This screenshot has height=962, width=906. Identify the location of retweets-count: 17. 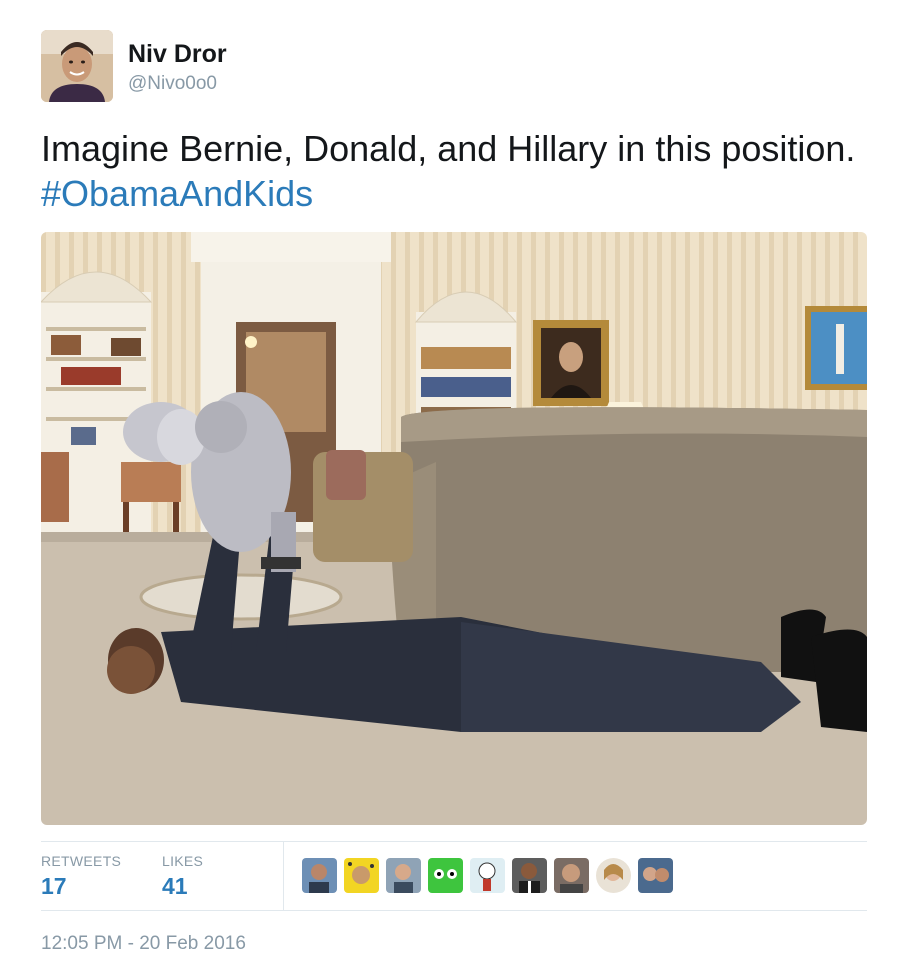
(54, 886).